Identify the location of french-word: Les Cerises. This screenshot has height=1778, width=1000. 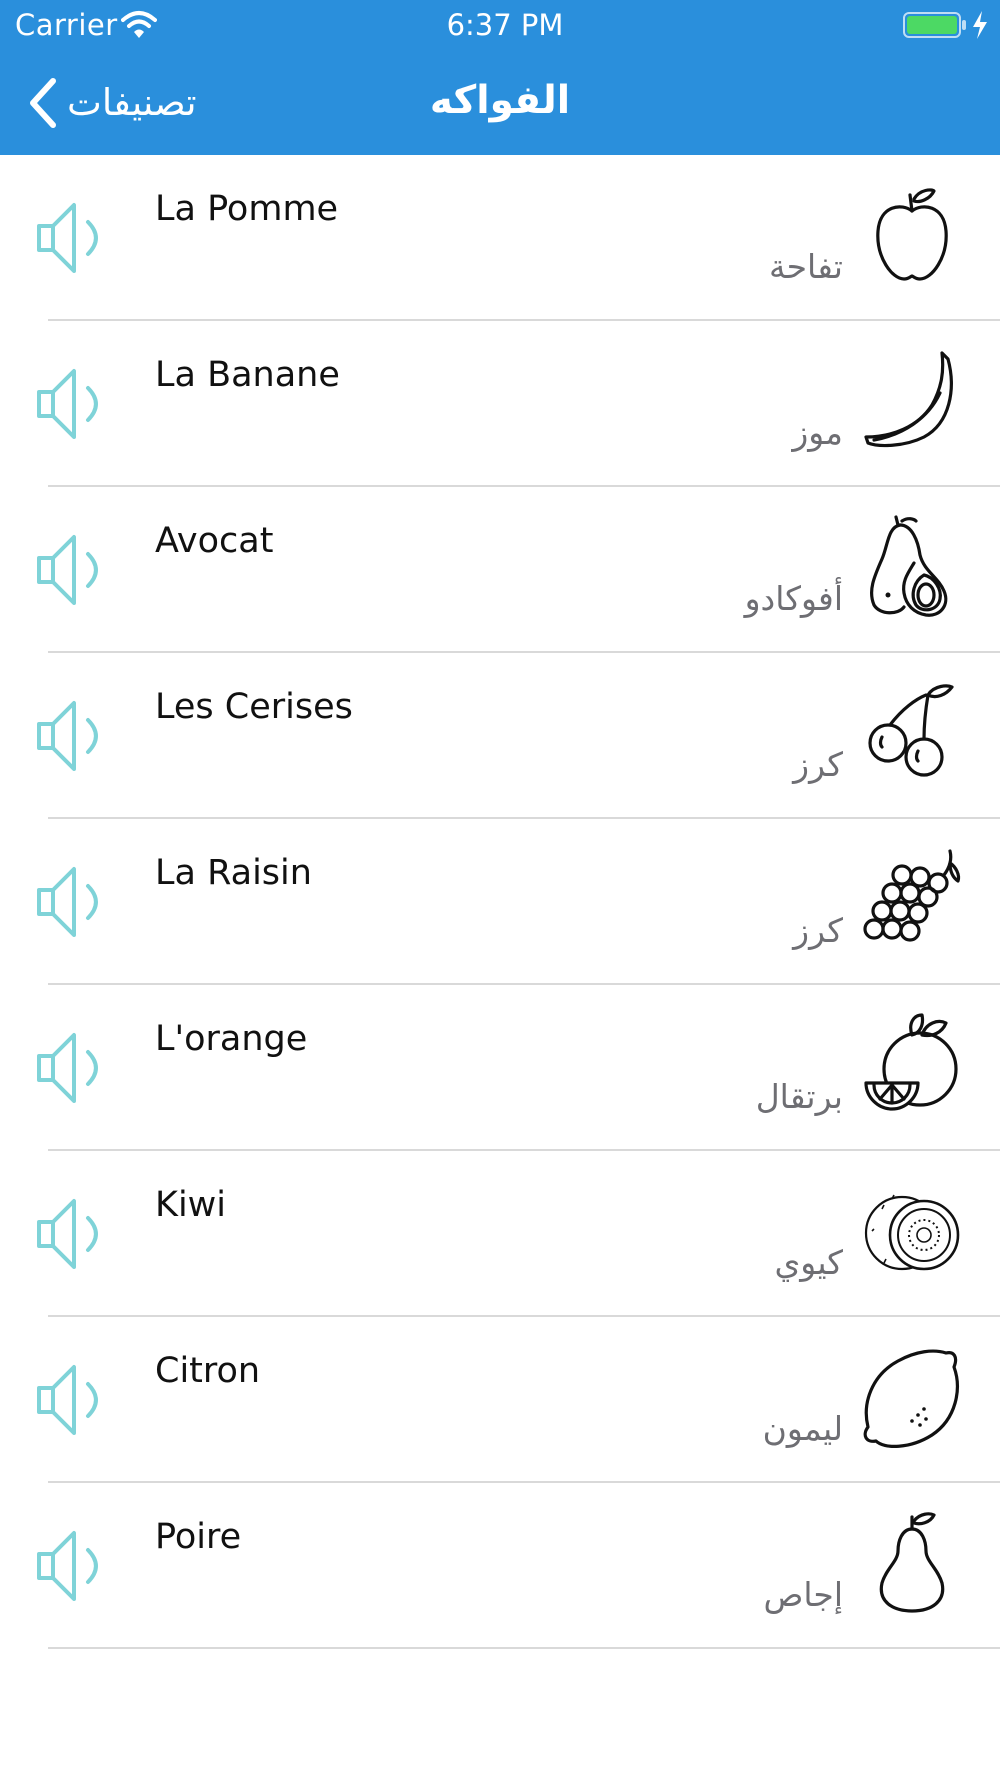
(254, 707).